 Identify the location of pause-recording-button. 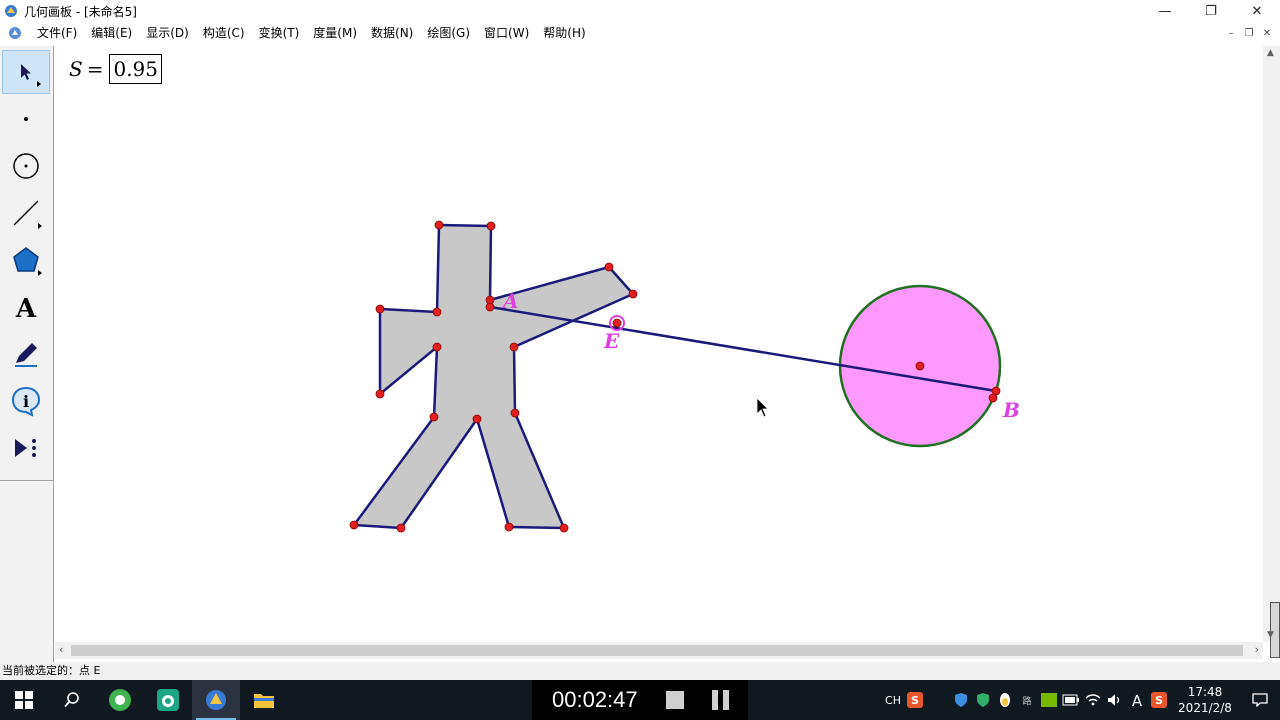
(720, 700).